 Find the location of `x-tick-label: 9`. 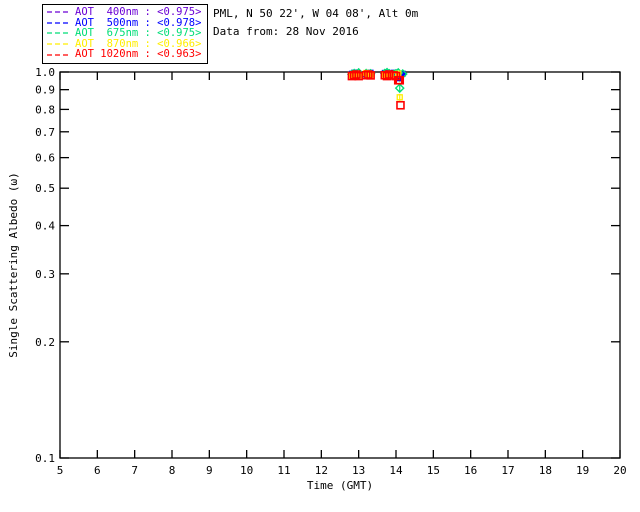

x-tick-label: 9 is located at coordinates (209, 470).